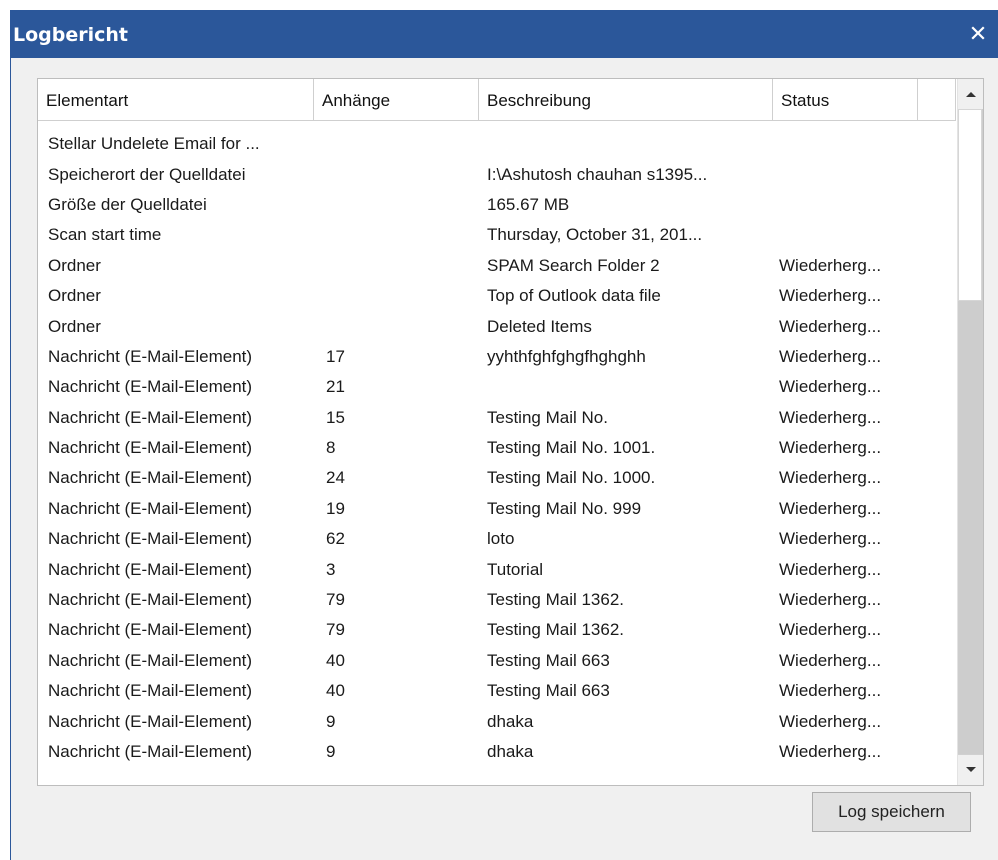 This screenshot has width=998, height=860. I want to click on close-icon, so click(978, 33).